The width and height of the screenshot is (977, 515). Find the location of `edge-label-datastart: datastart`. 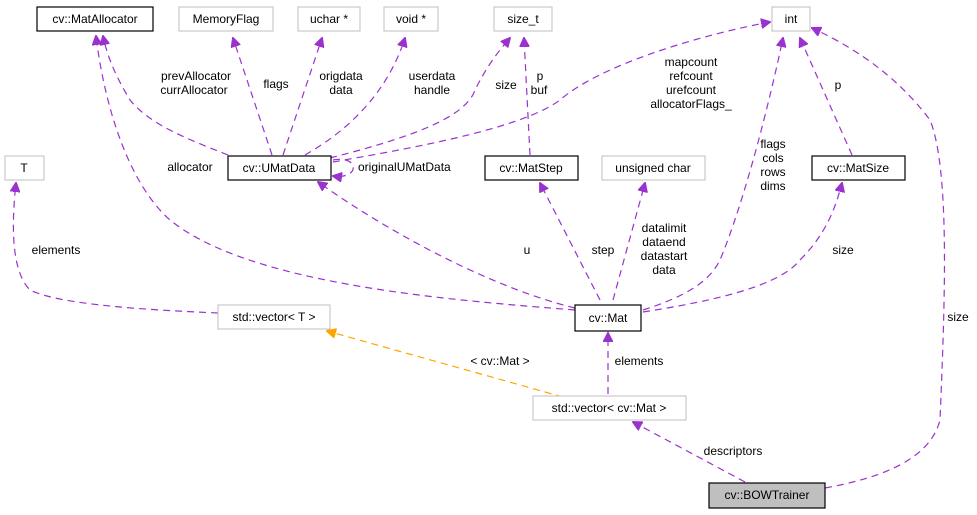

edge-label-datastart: datastart is located at coordinates (664, 256).